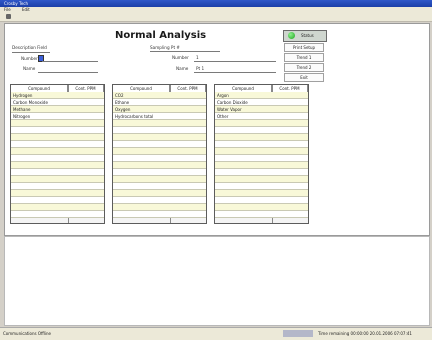 The height and width of the screenshot is (340, 432). Describe the element at coordinates (235, 72) in the screenshot. I see `sp-name-line` at that location.